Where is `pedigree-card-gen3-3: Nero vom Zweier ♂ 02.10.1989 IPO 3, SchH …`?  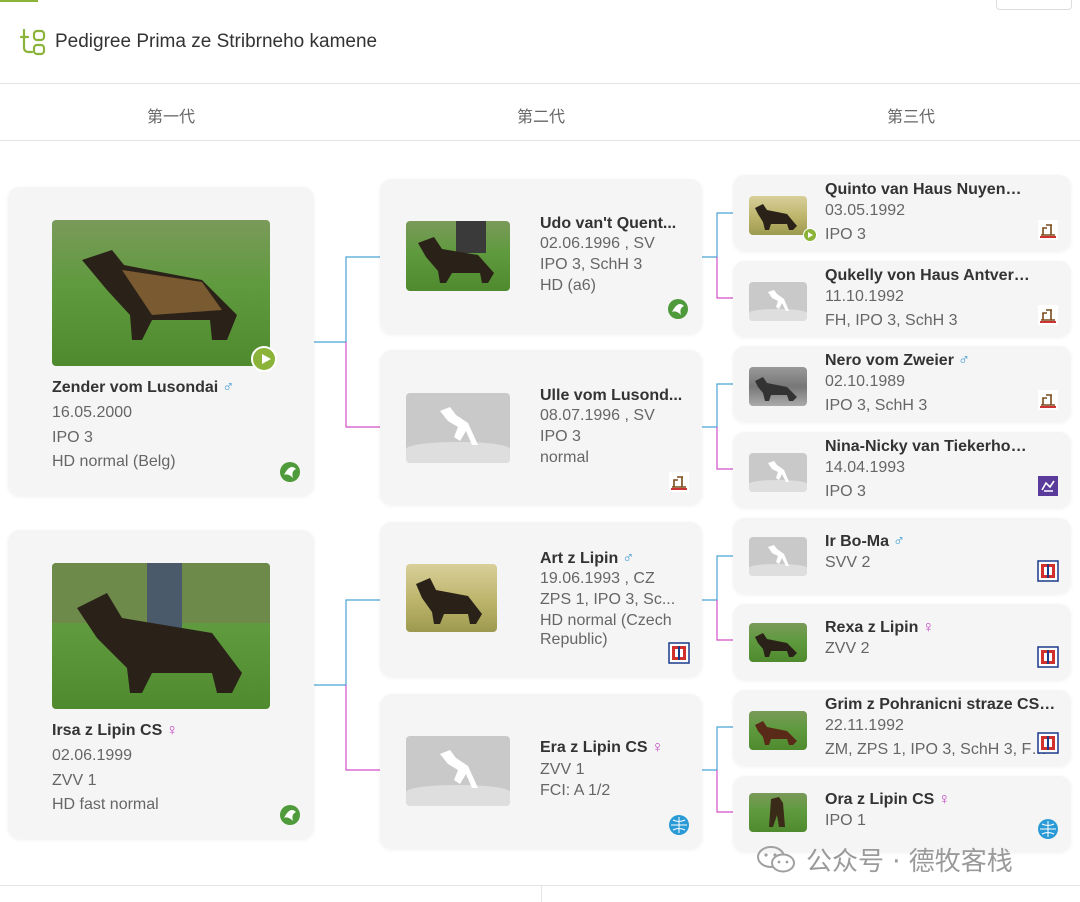 pedigree-card-gen3-3: Nero vom Zweier ♂ 02.10.1989 IPO 3, SchH … is located at coordinates (902, 384).